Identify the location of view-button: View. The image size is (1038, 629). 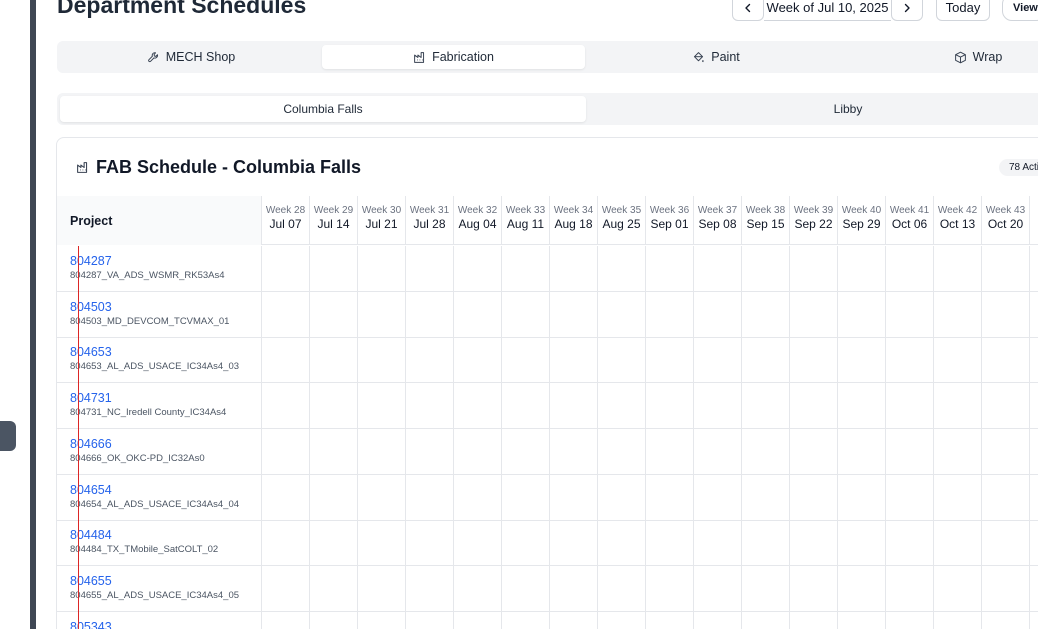
(1020, 10).